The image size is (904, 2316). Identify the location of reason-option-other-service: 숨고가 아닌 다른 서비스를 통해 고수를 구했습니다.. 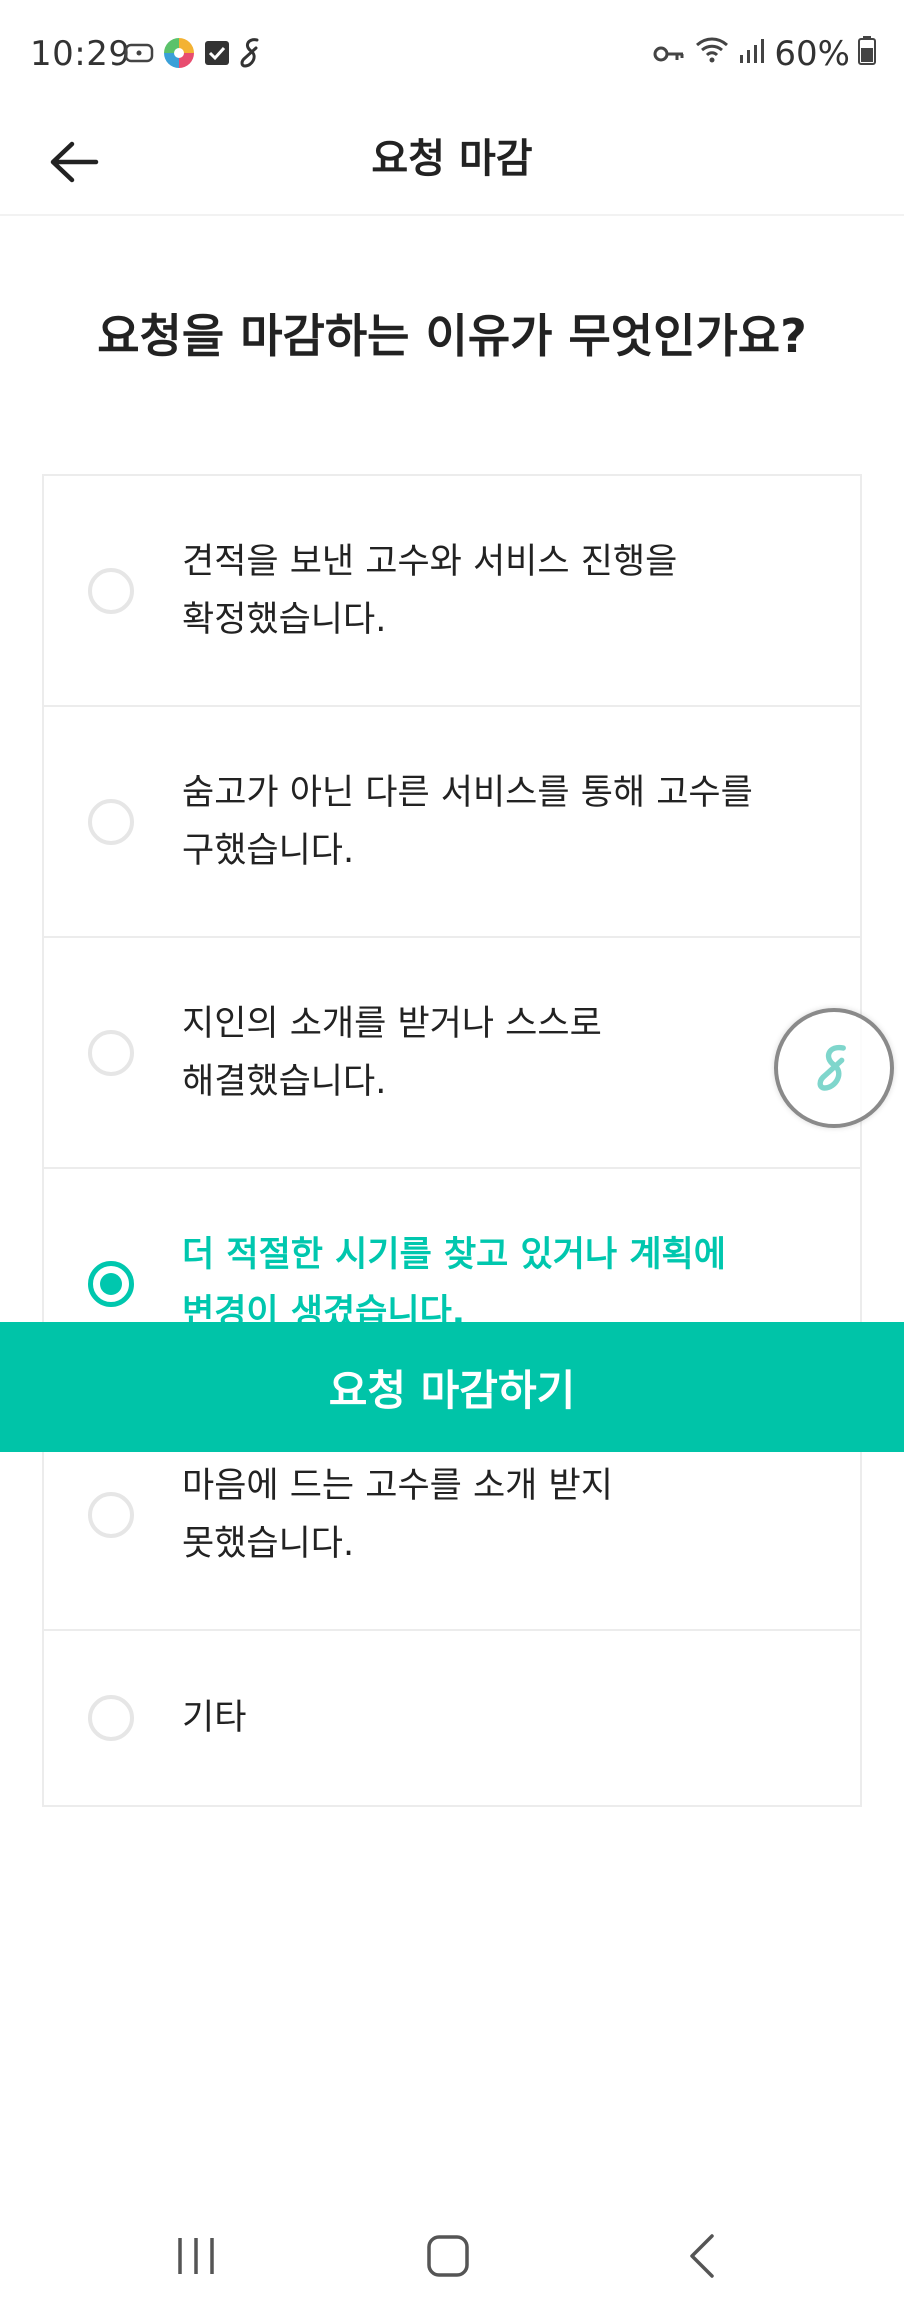
(452, 822).